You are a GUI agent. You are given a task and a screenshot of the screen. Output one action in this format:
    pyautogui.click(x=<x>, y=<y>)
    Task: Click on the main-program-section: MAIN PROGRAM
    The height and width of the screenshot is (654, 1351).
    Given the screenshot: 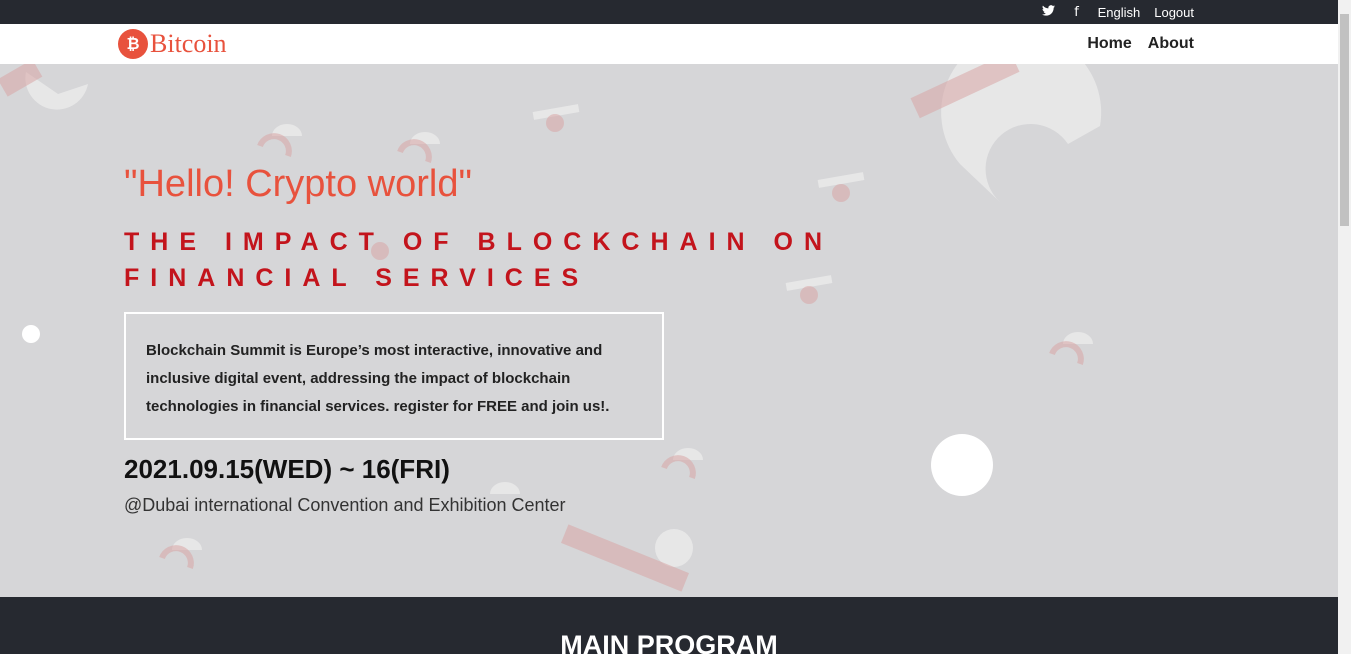 What is the action you would take?
    pyautogui.click(x=669, y=625)
    